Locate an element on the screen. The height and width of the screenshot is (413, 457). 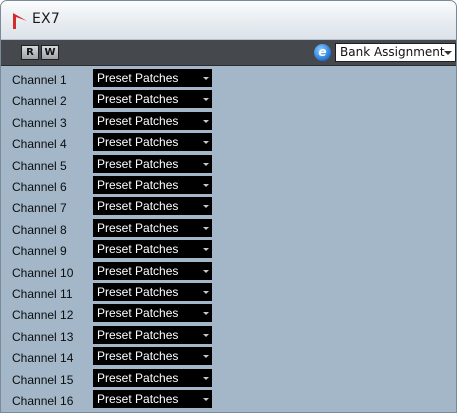
channel-row: Channel 4 Preset Patches is located at coordinates (228, 141).